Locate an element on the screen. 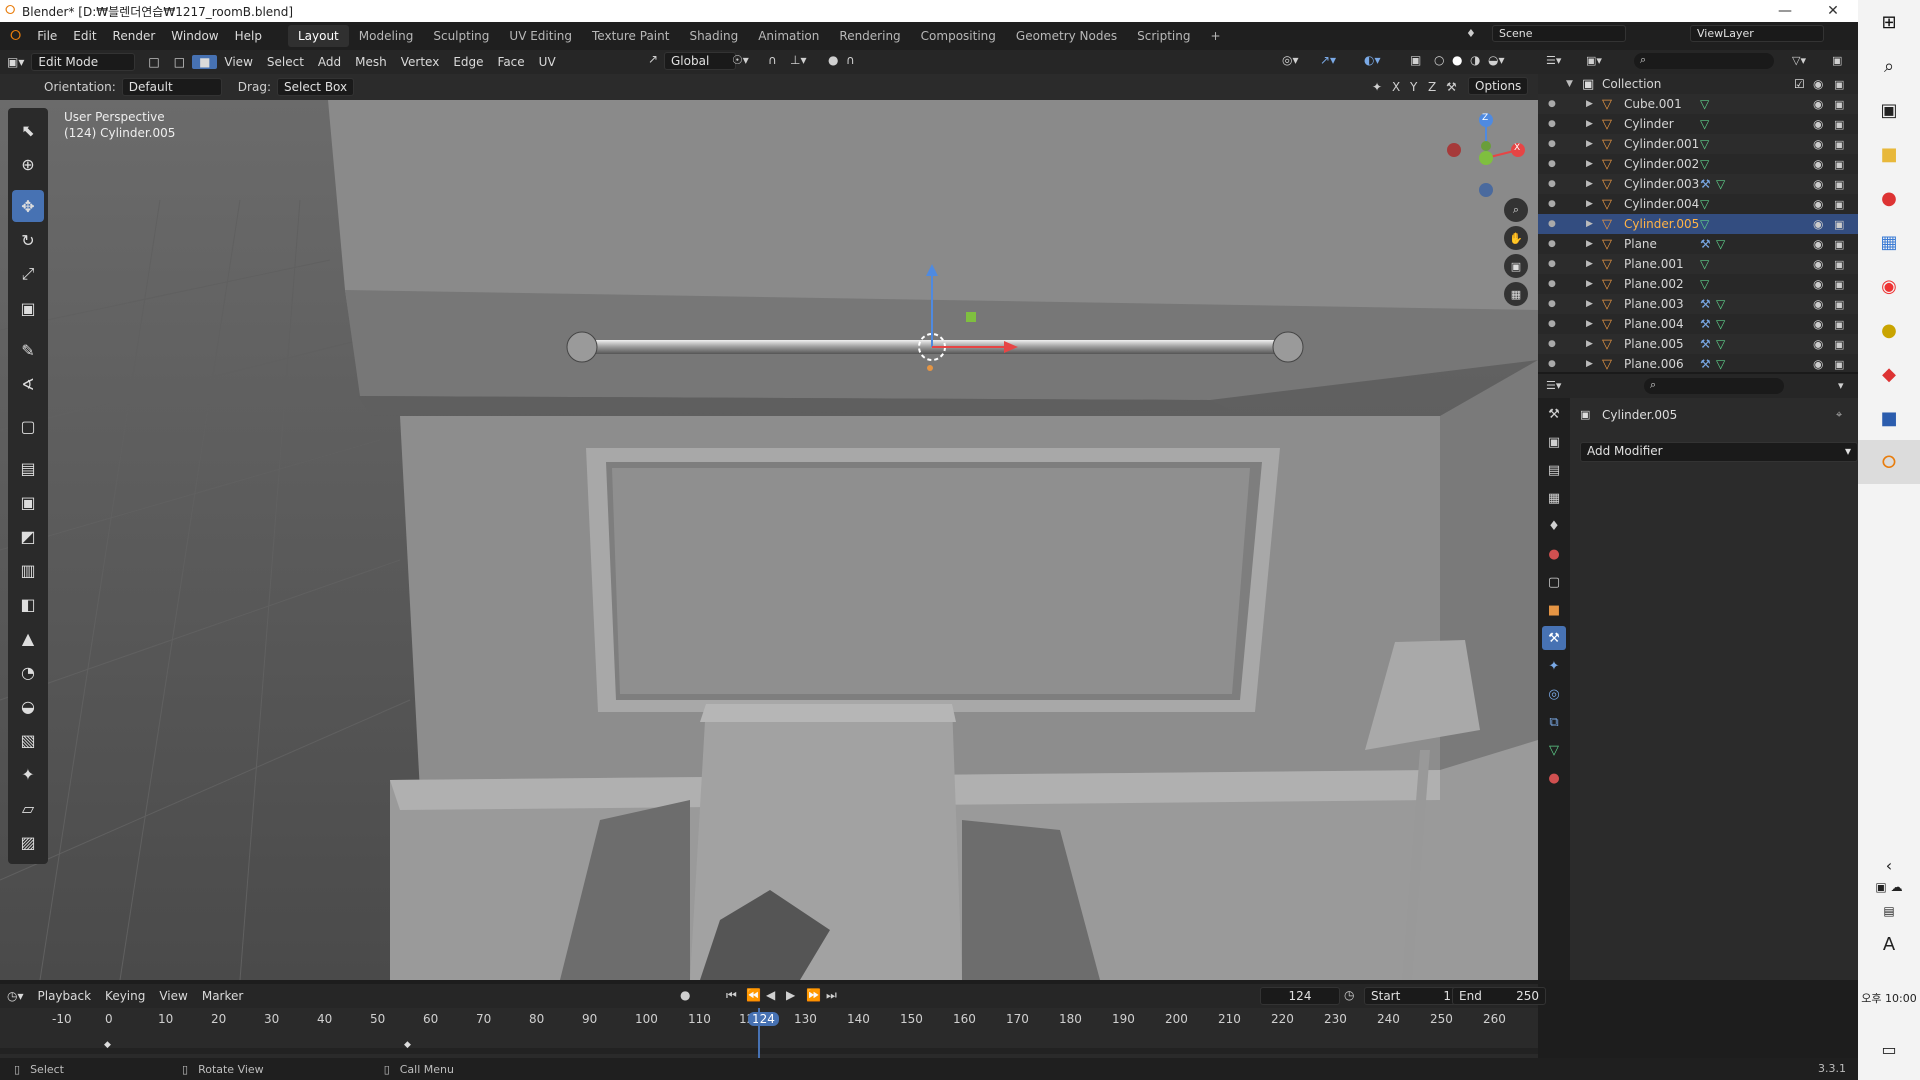 Image resolution: width=1920 pixels, height=1080 pixels. transform-orientation-selector: Global is located at coordinates (700, 61).